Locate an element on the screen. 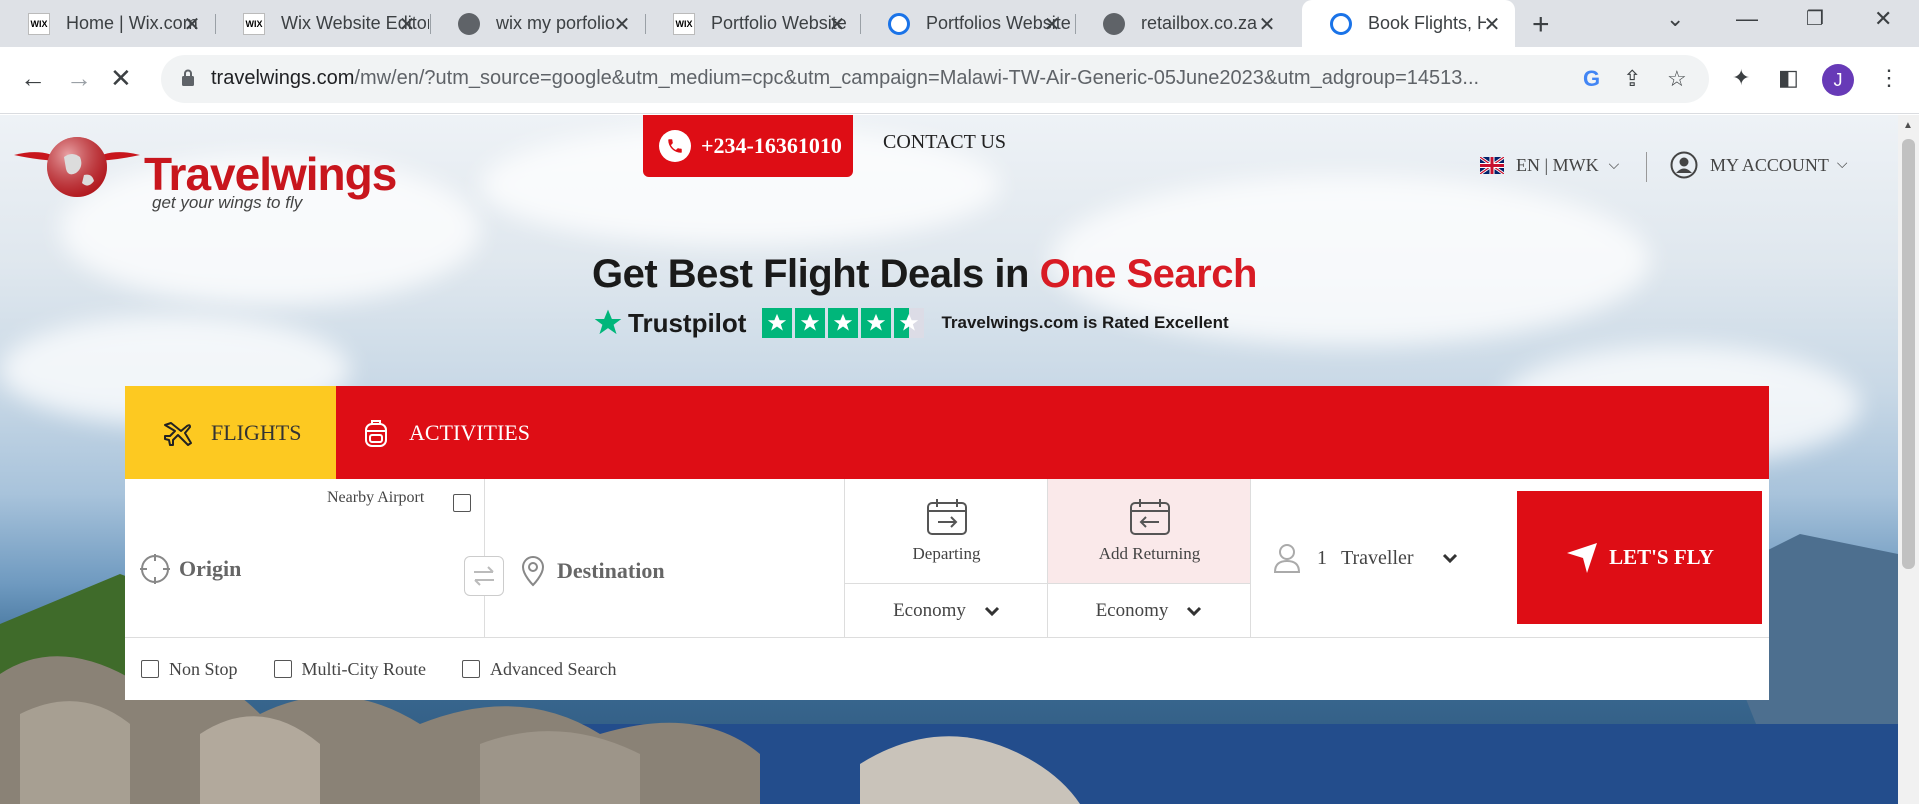 This screenshot has width=1919, height=804. hero-title: Get Best Flight Deals in One Search is located at coordinates (925, 274).